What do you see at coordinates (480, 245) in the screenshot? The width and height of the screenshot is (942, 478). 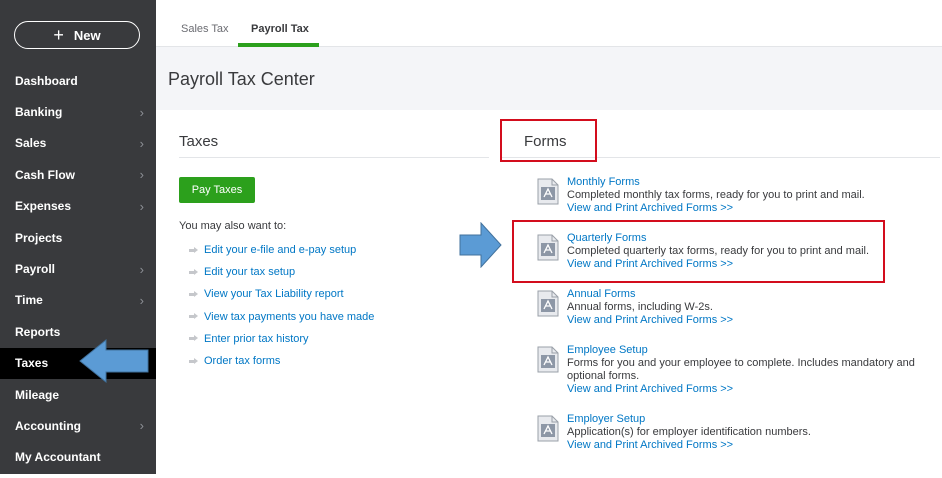 I see `callout-arrow-right-icon` at bounding box center [480, 245].